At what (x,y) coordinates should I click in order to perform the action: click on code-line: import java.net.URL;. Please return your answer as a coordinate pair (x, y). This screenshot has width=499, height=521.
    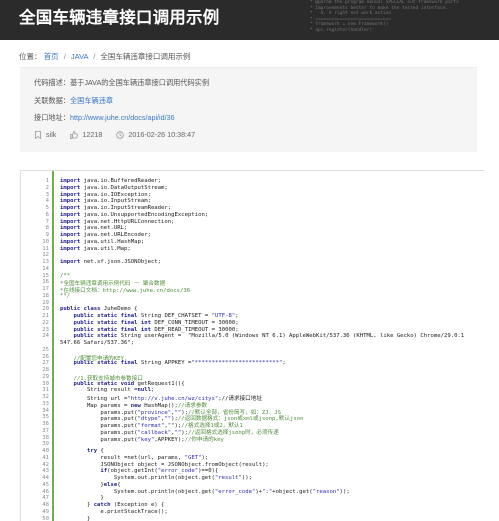
    Looking at the image, I should click on (93, 228).